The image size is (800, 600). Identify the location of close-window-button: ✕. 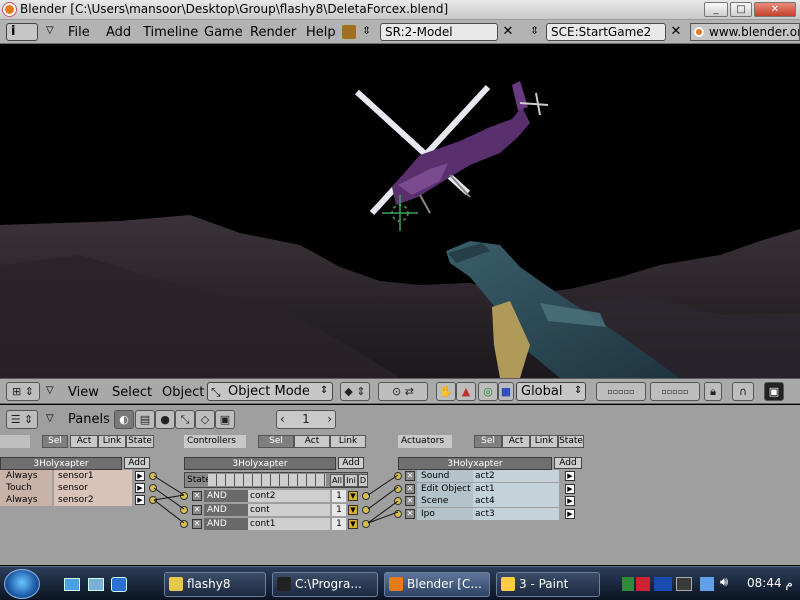
(775, 9).